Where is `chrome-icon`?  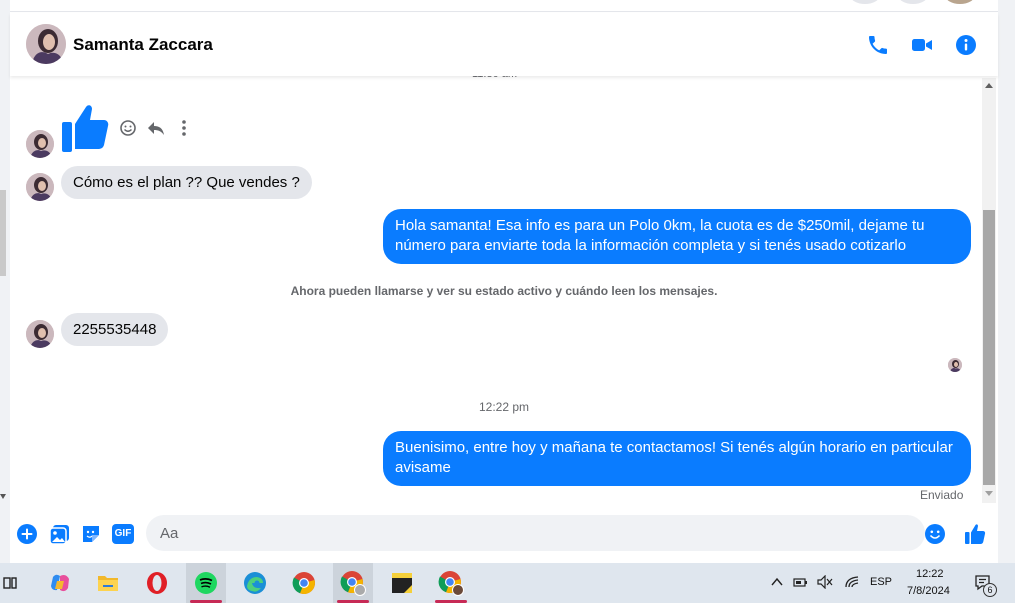
chrome-icon is located at coordinates (304, 583).